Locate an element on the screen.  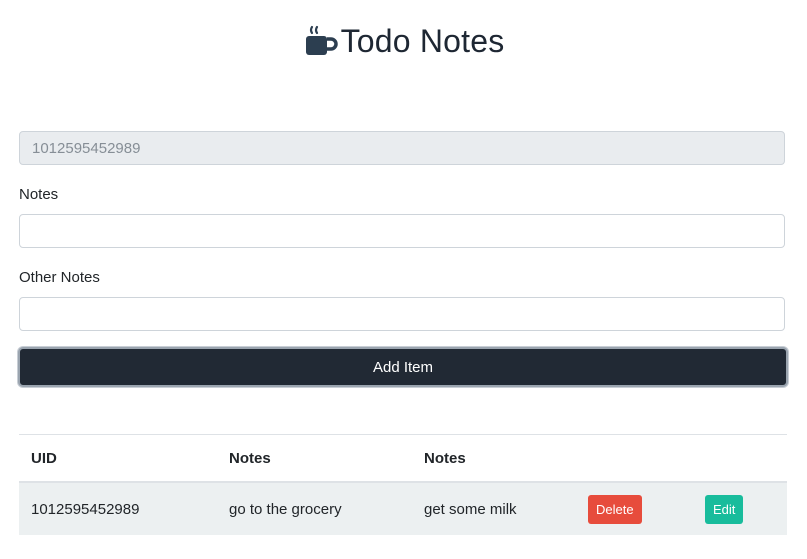
cell-edit: Edit is located at coordinates (740, 508).